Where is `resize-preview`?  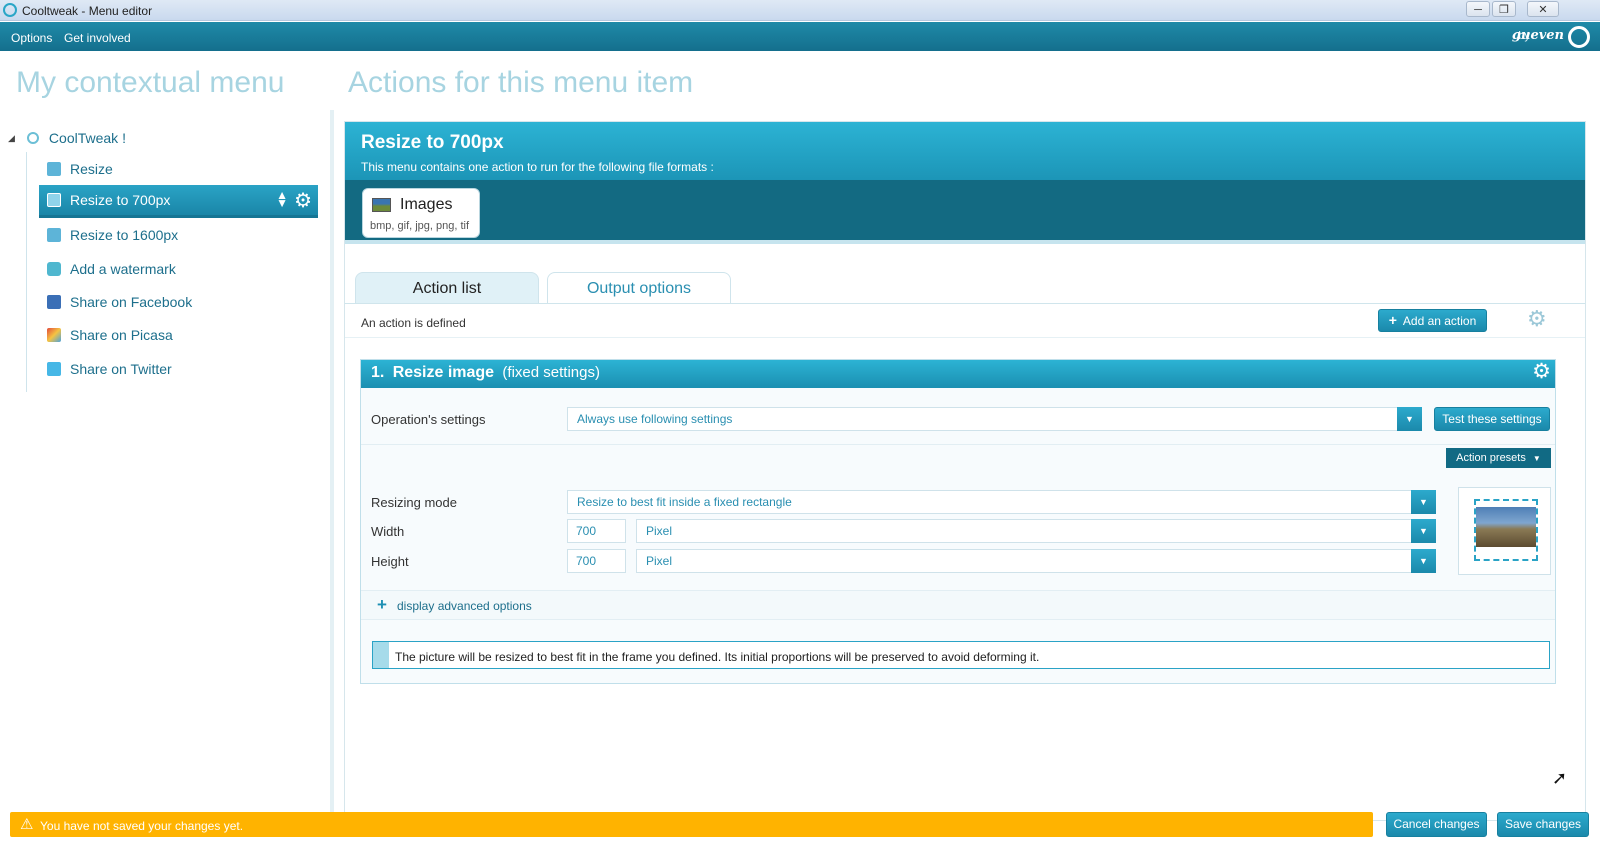 resize-preview is located at coordinates (1504, 531).